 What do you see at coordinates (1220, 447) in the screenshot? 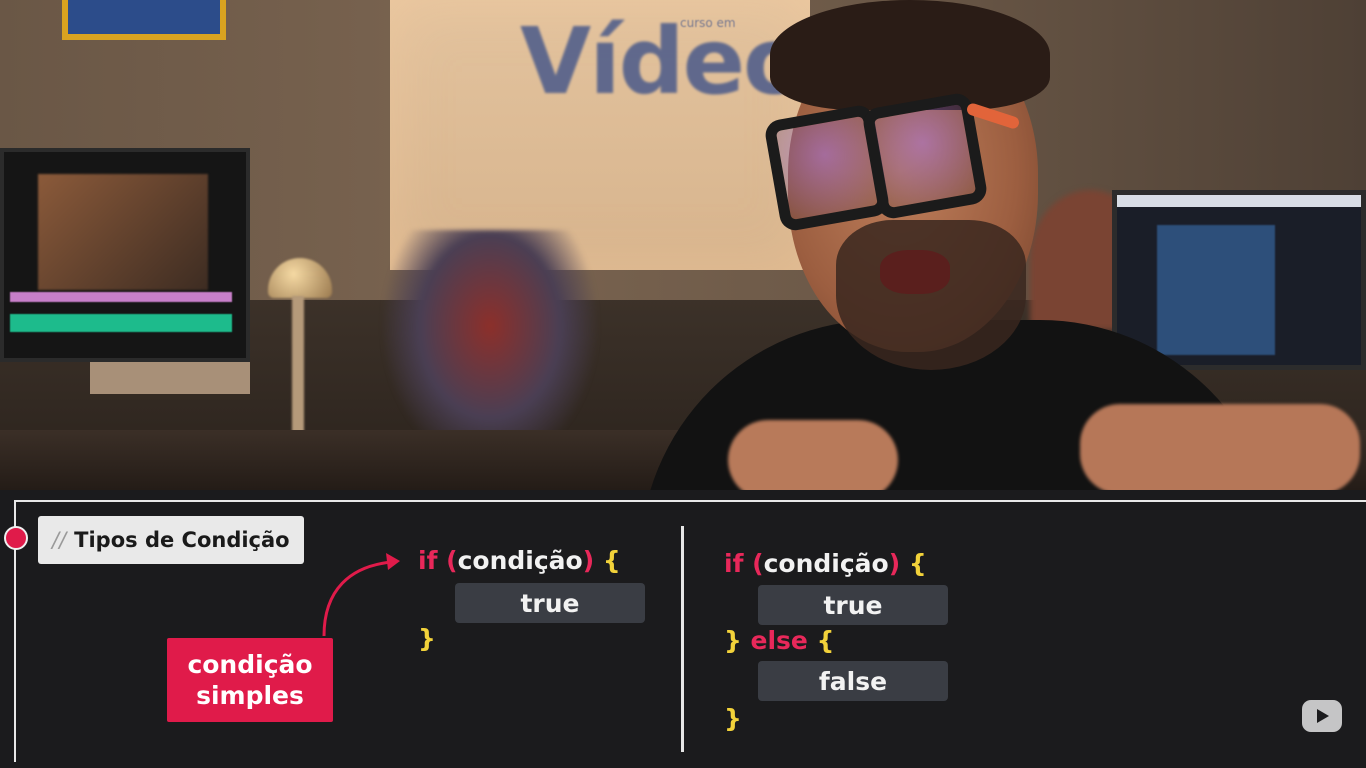
I see `presenter-hand-right` at bounding box center [1220, 447].